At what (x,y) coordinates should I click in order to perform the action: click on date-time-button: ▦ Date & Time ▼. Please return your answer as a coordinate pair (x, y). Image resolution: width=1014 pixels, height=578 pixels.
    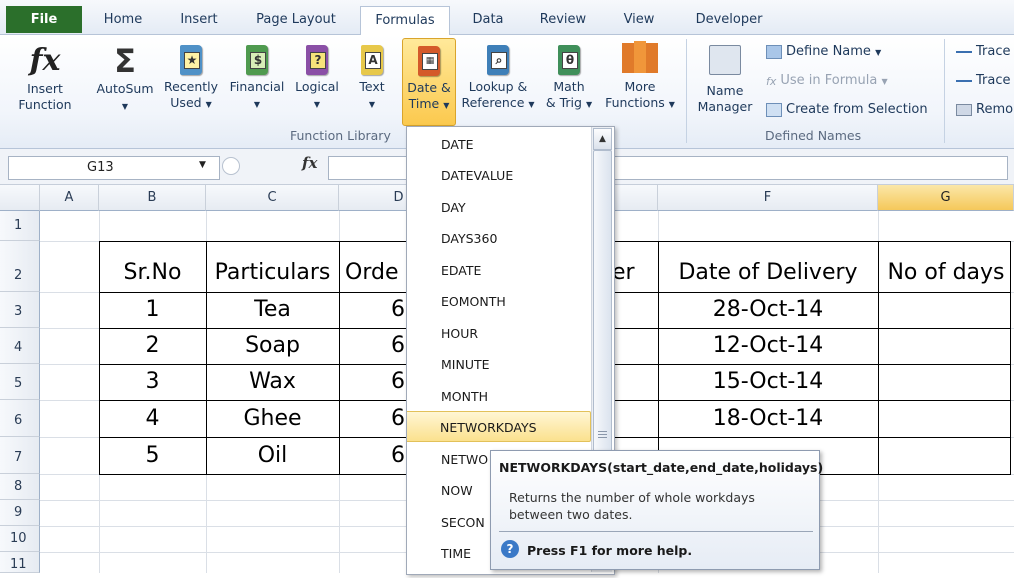
    Looking at the image, I should click on (429, 82).